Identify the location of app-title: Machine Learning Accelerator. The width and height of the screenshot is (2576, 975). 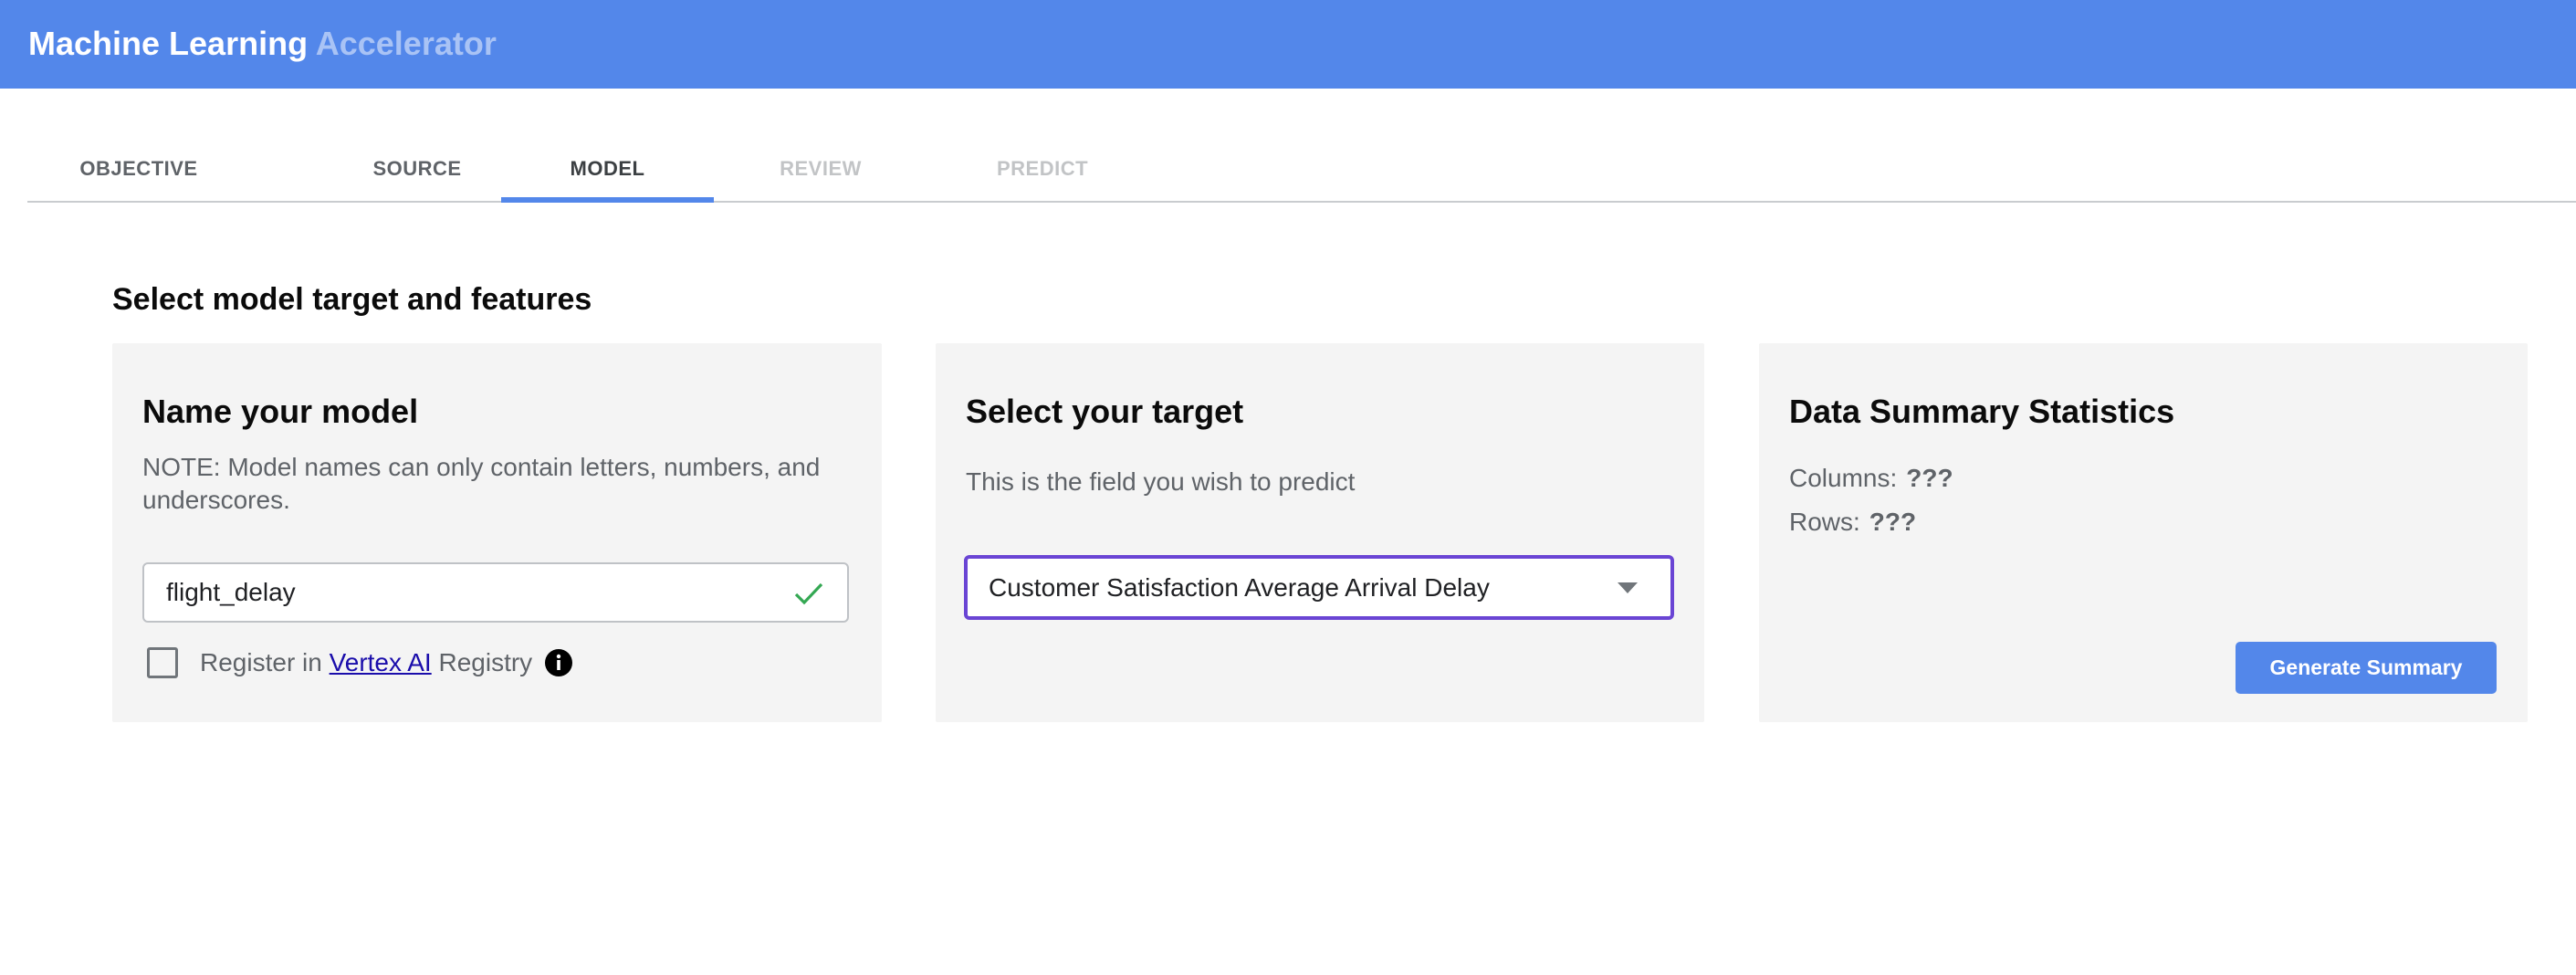
(262, 44).